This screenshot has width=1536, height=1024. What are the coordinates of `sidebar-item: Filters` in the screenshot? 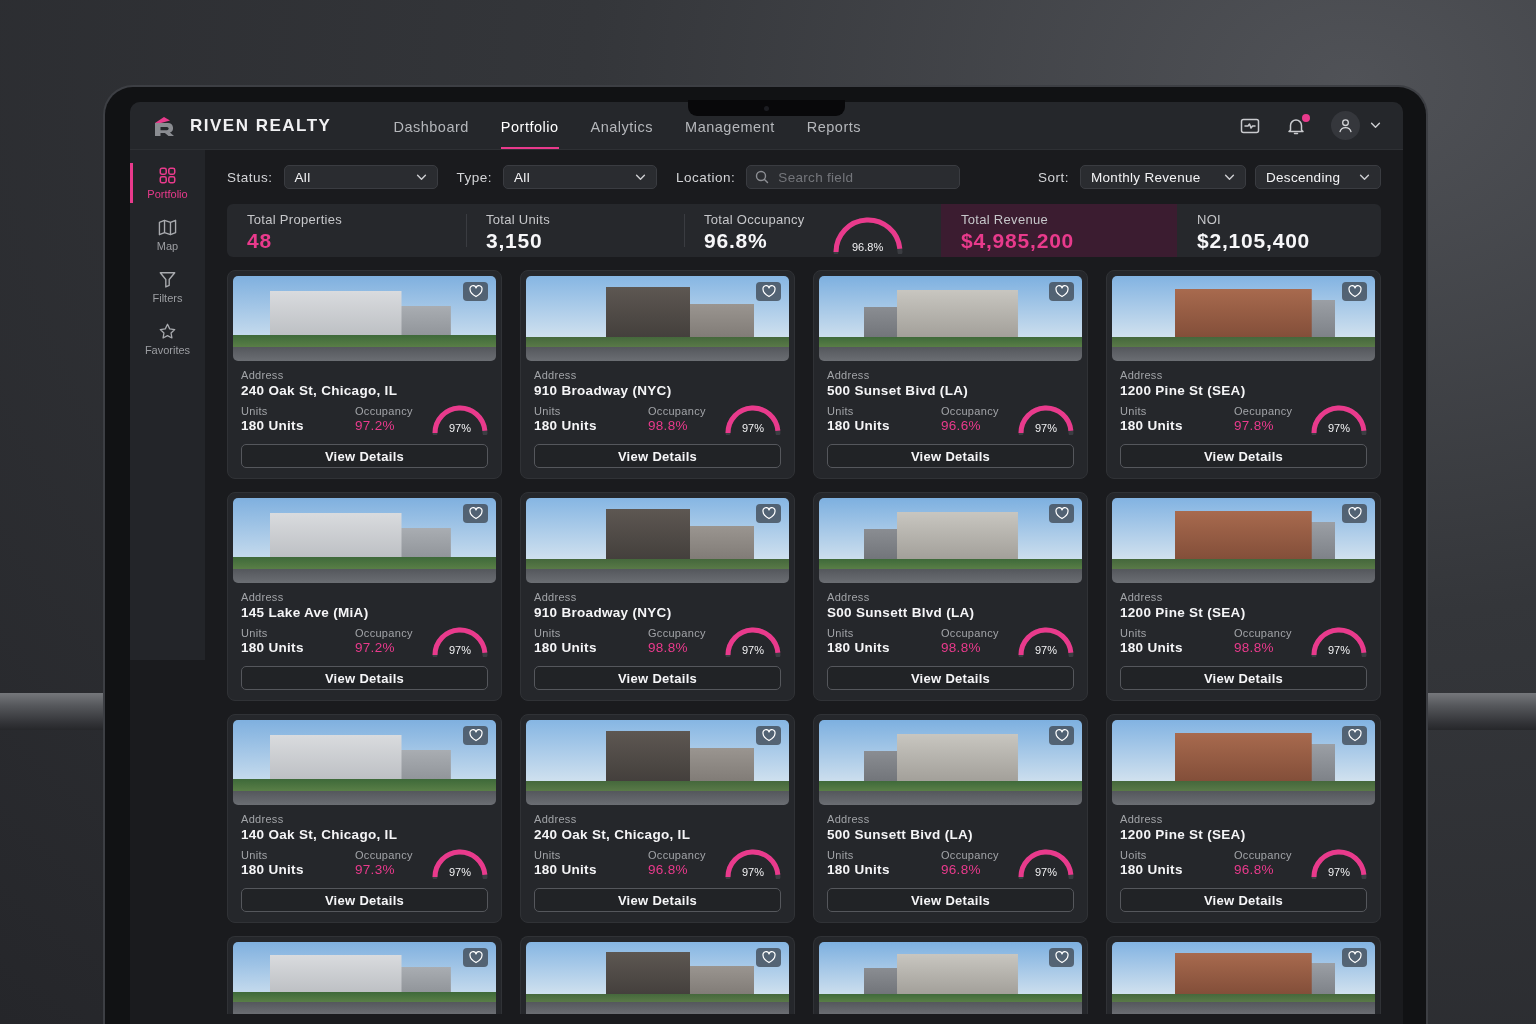 It's located at (167, 287).